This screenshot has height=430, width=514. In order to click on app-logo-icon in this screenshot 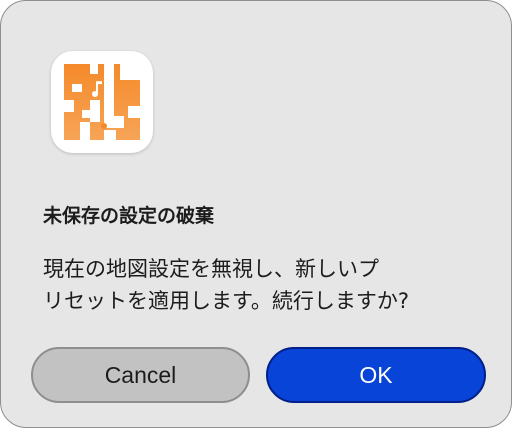, I will do `click(102, 102)`.